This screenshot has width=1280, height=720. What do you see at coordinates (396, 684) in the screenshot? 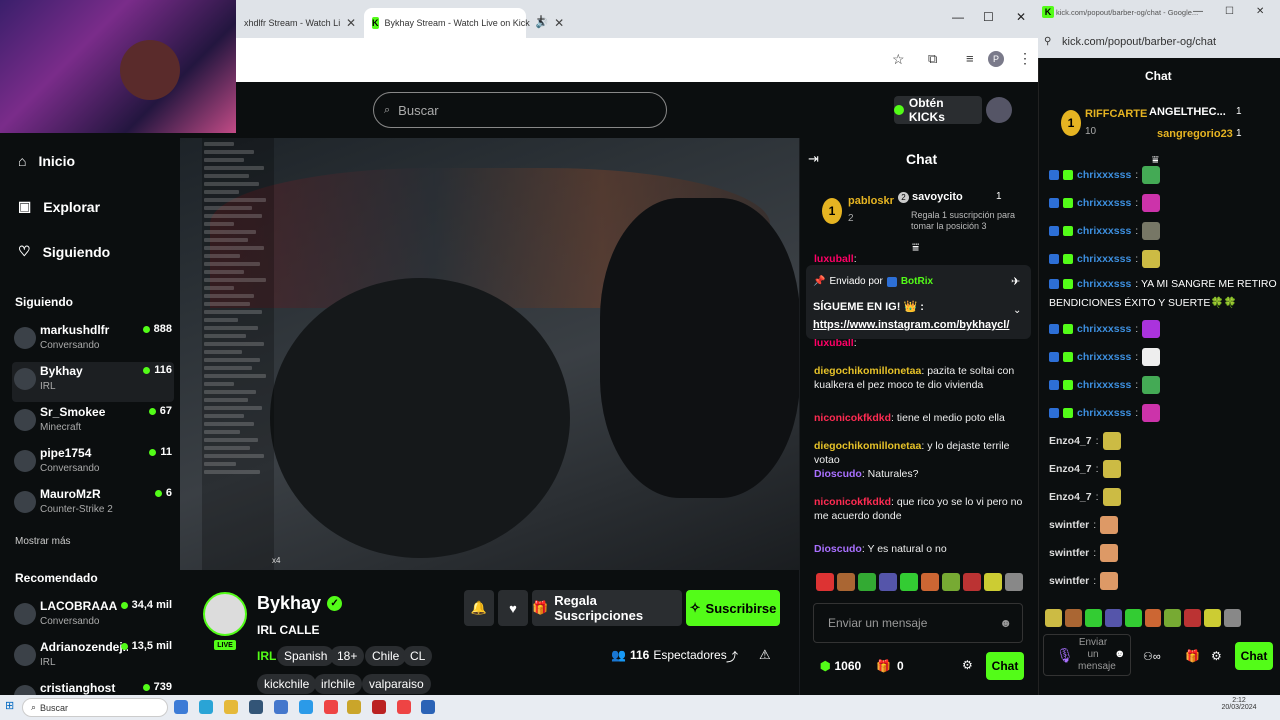
I see `tag-chip: valparaiso` at bounding box center [396, 684].